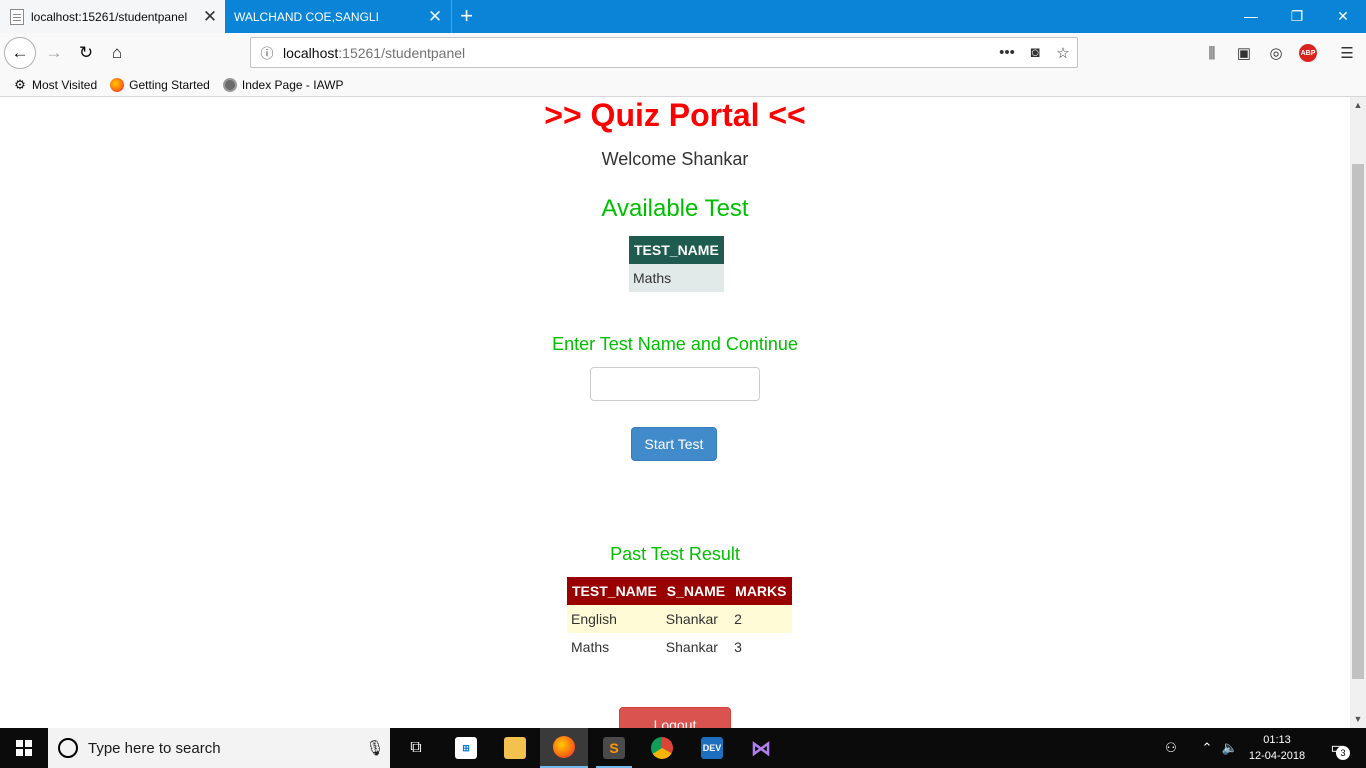 The image size is (1366, 768). Describe the element at coordinates (1212, 53) in the screenshot. I see `library-icon: ⫼` at that location.